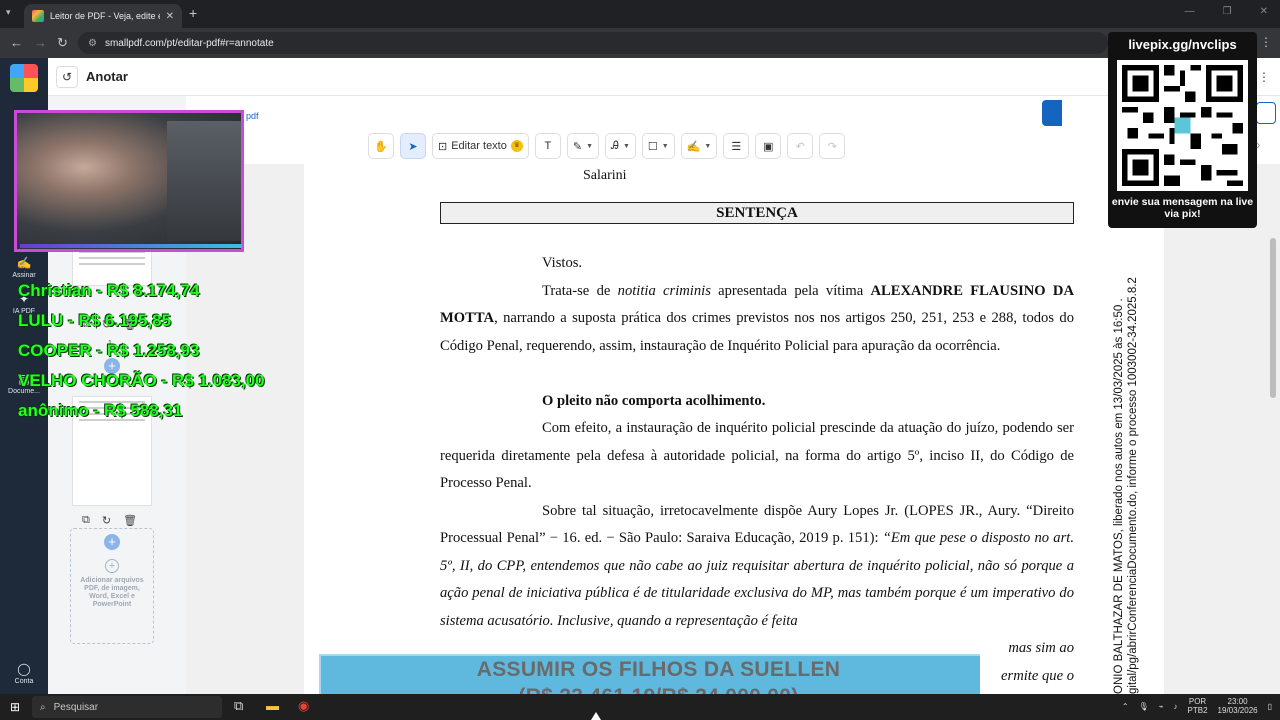 The height and width of the screenshot is (720, 1280). Describe the element at coordinates (577, 146) in the screenshot. I see `pen-icon: ✎` at that location.